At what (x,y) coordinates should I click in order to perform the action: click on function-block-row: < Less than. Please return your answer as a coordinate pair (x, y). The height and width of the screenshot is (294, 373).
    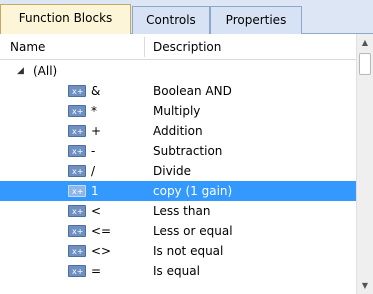
    Looking at the image, I should click on (178, 211).